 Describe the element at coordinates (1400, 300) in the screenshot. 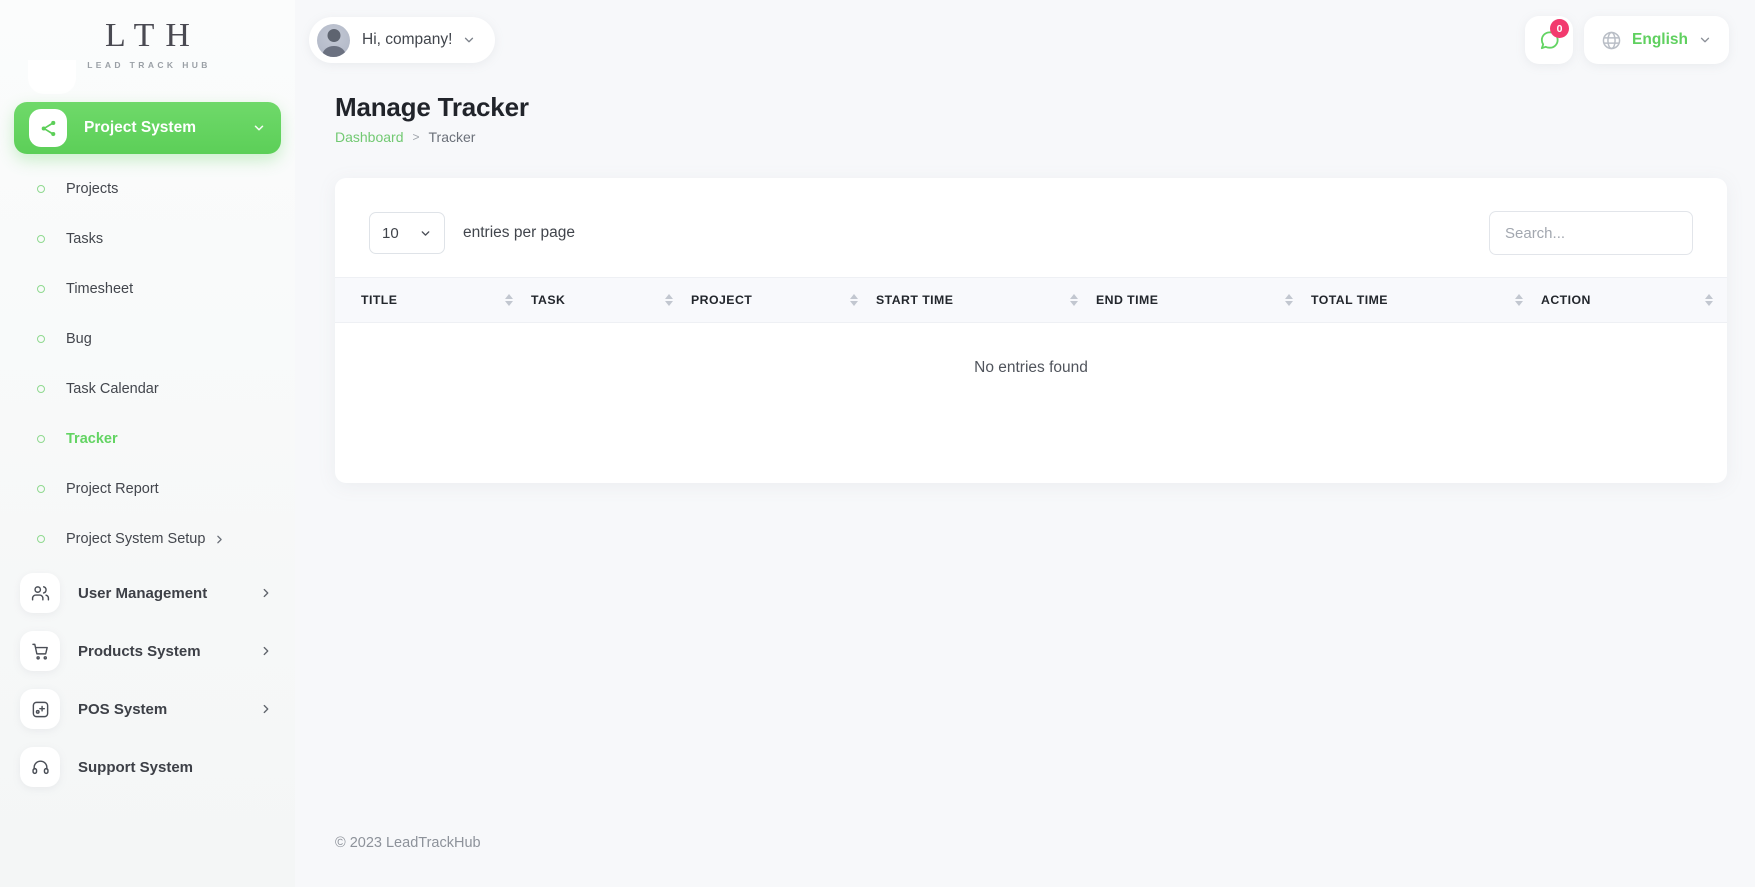

I see `column-header-total-time: TOTAL TIME` at that location.